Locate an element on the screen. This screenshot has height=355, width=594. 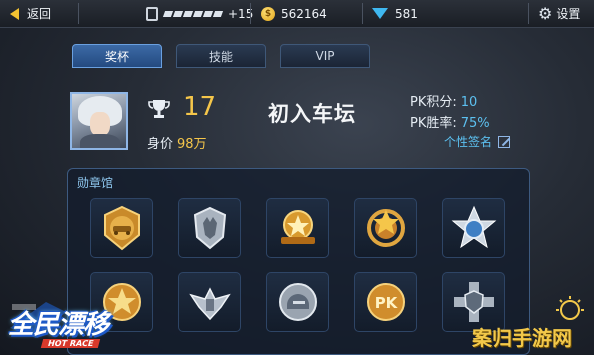
gold-pk-medal-icon: PK is located at coordinates (385, 302).